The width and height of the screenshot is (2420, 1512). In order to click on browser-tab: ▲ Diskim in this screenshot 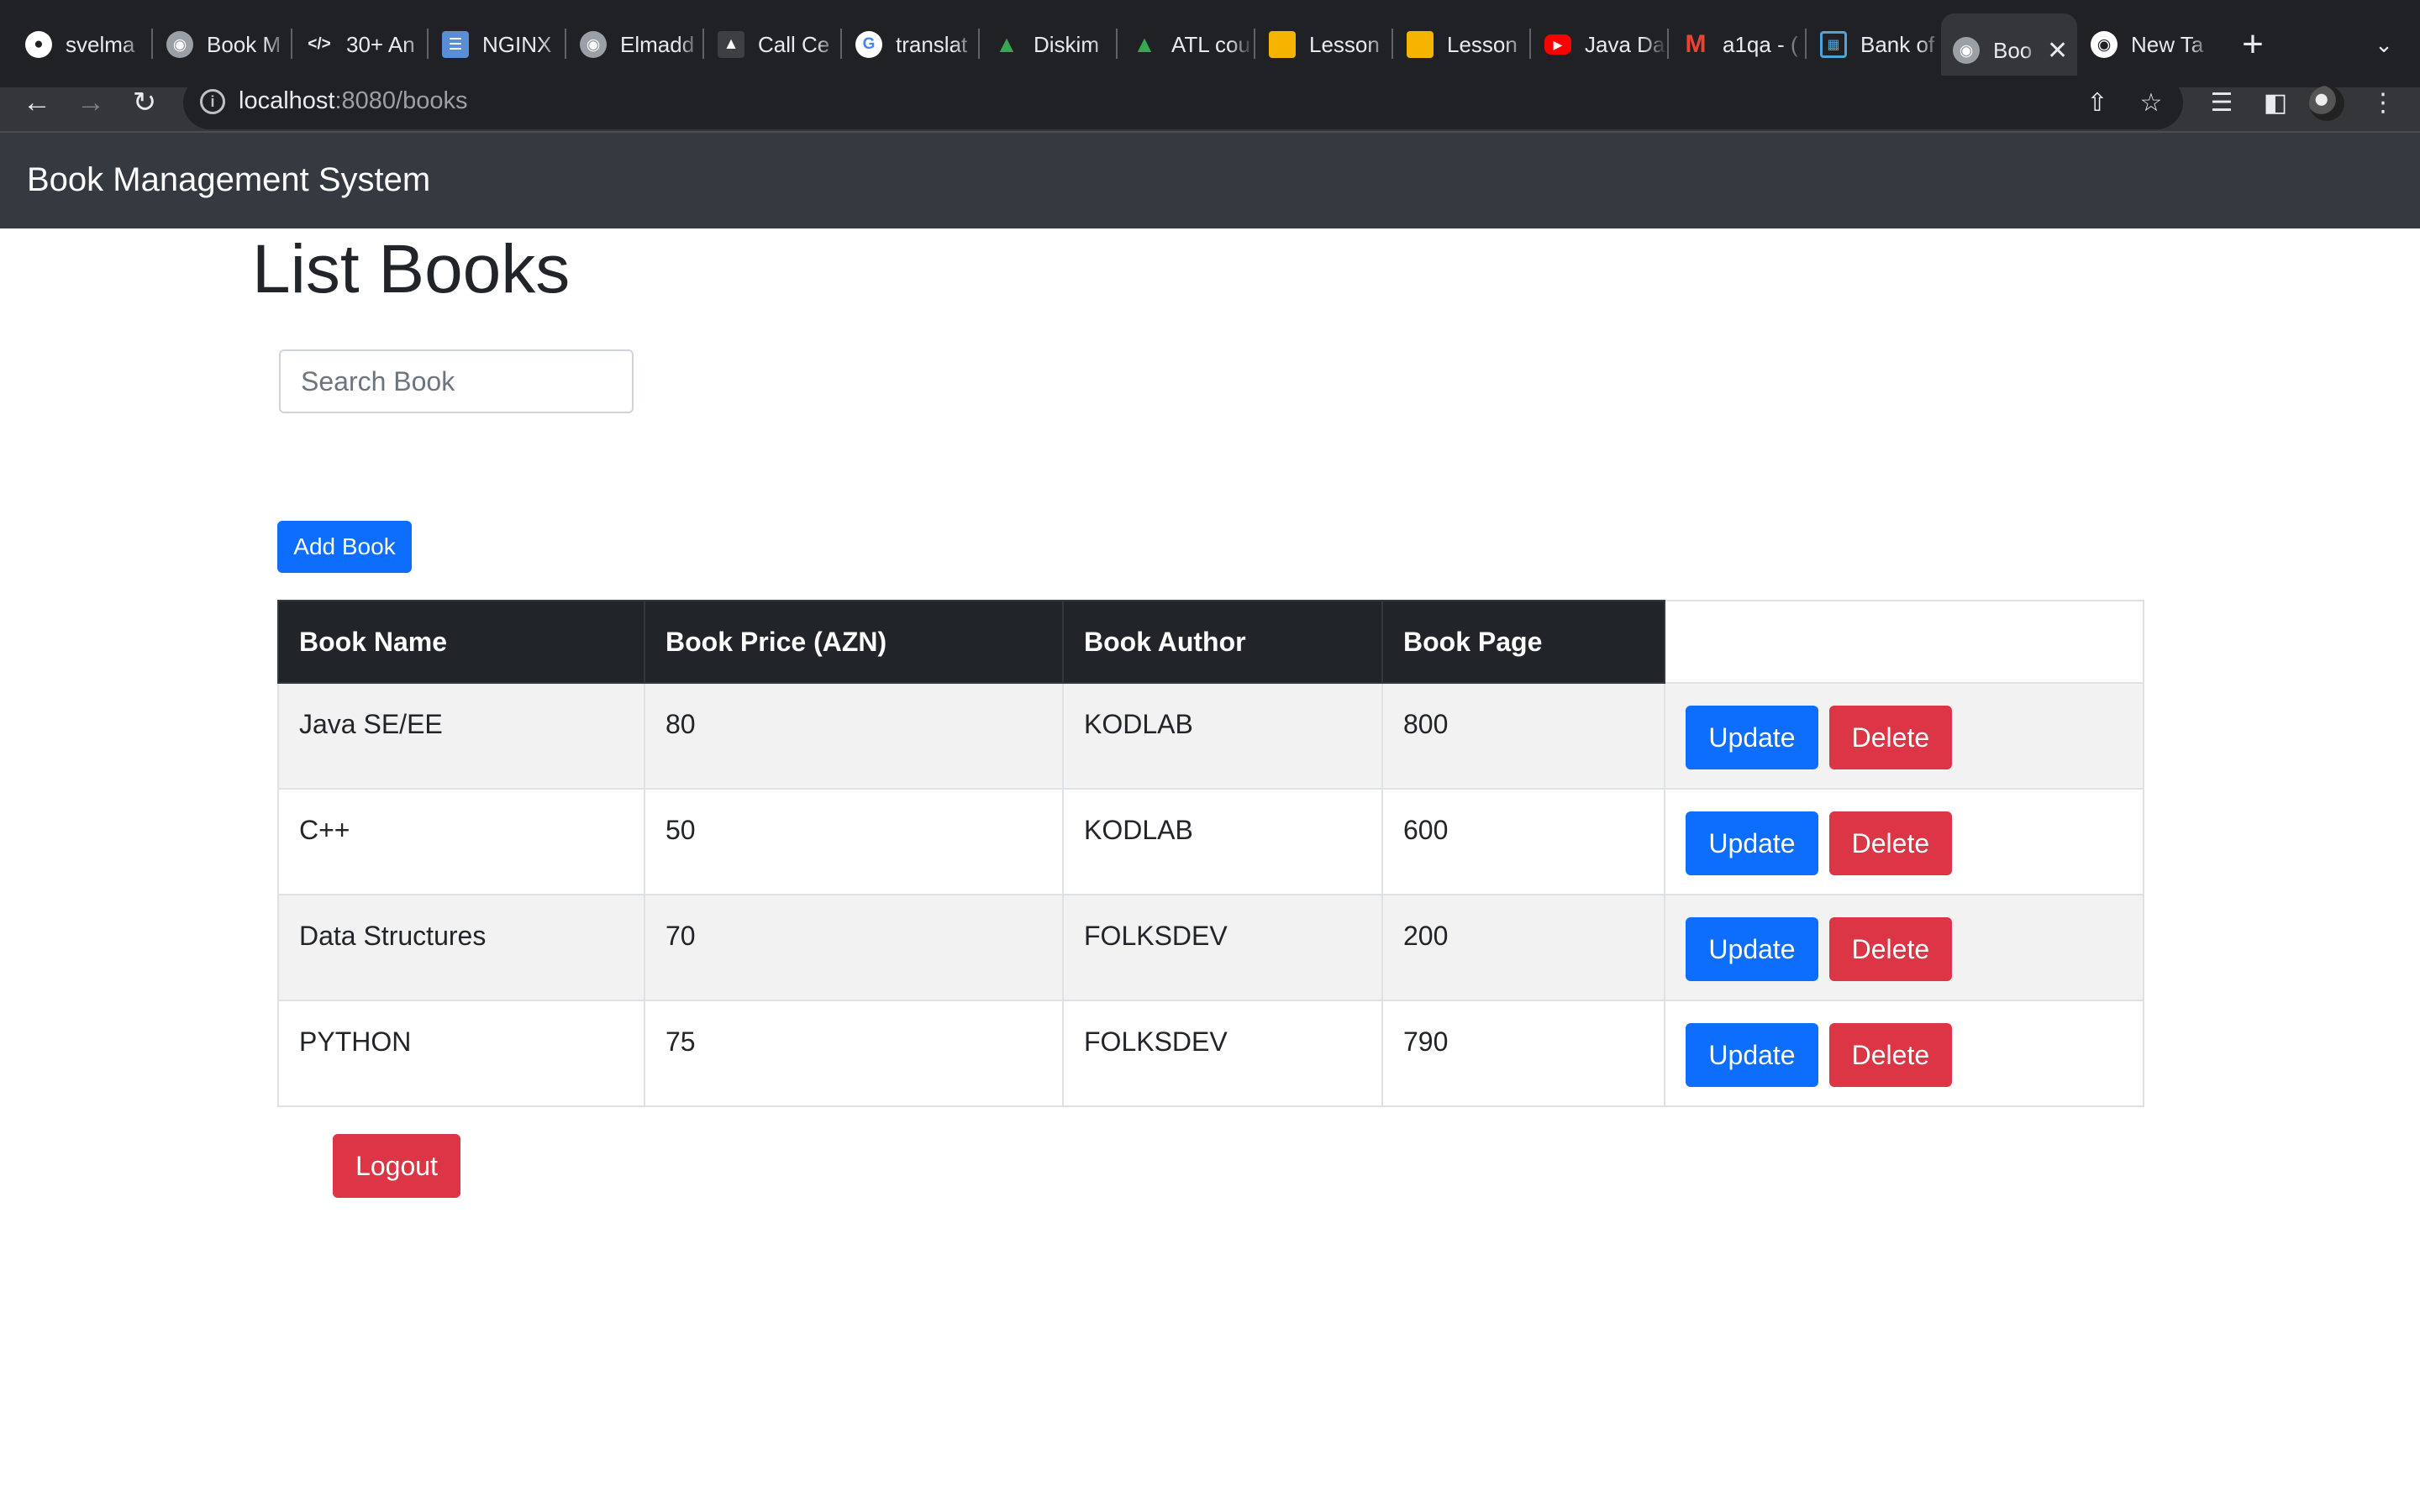, I will do `click(1048, 44)`.